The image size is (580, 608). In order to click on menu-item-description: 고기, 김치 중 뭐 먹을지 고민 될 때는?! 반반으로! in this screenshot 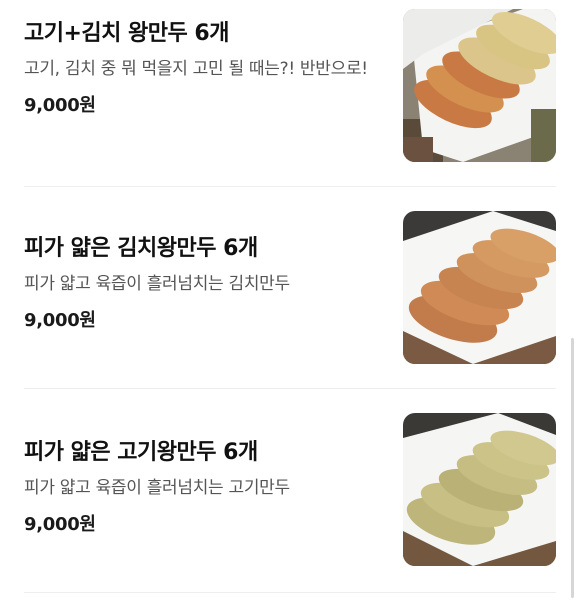, I will do `click(196, 69)`.